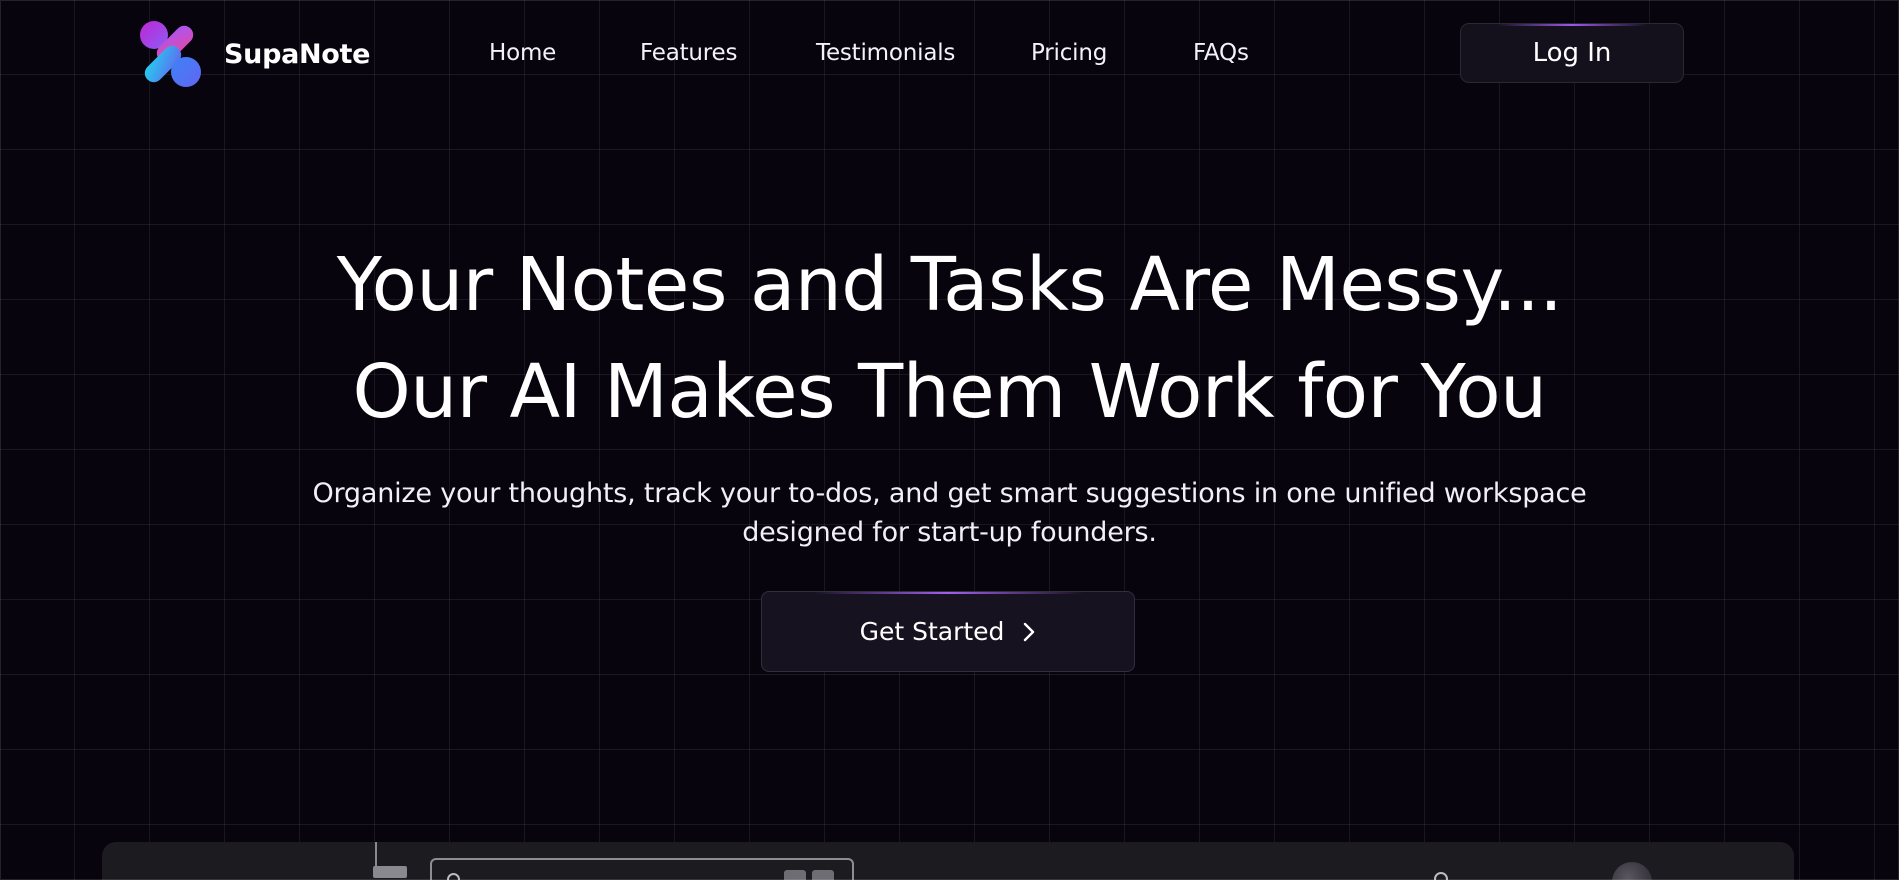 The height and width of the screenshot is (880, 1899). Describe the element at coordinates (1221, 53) in the screenshot. I see `nav-link-faqs: FAQs` at that location.